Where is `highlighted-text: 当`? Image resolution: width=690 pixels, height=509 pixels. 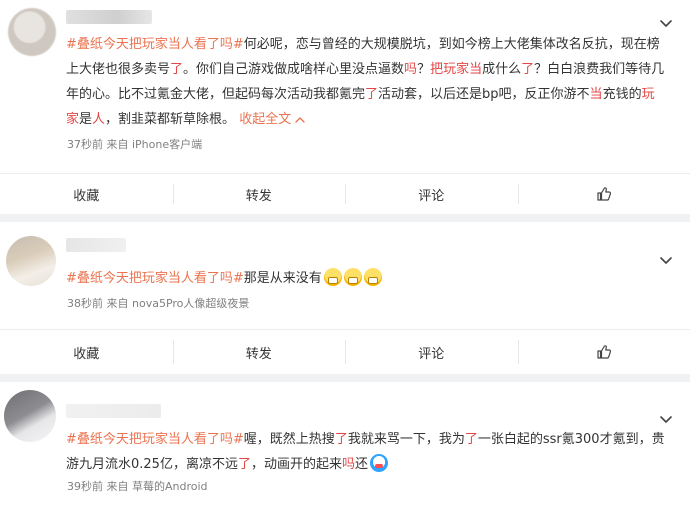
highlighted-text: 当 is located at coordinates (596, 94).